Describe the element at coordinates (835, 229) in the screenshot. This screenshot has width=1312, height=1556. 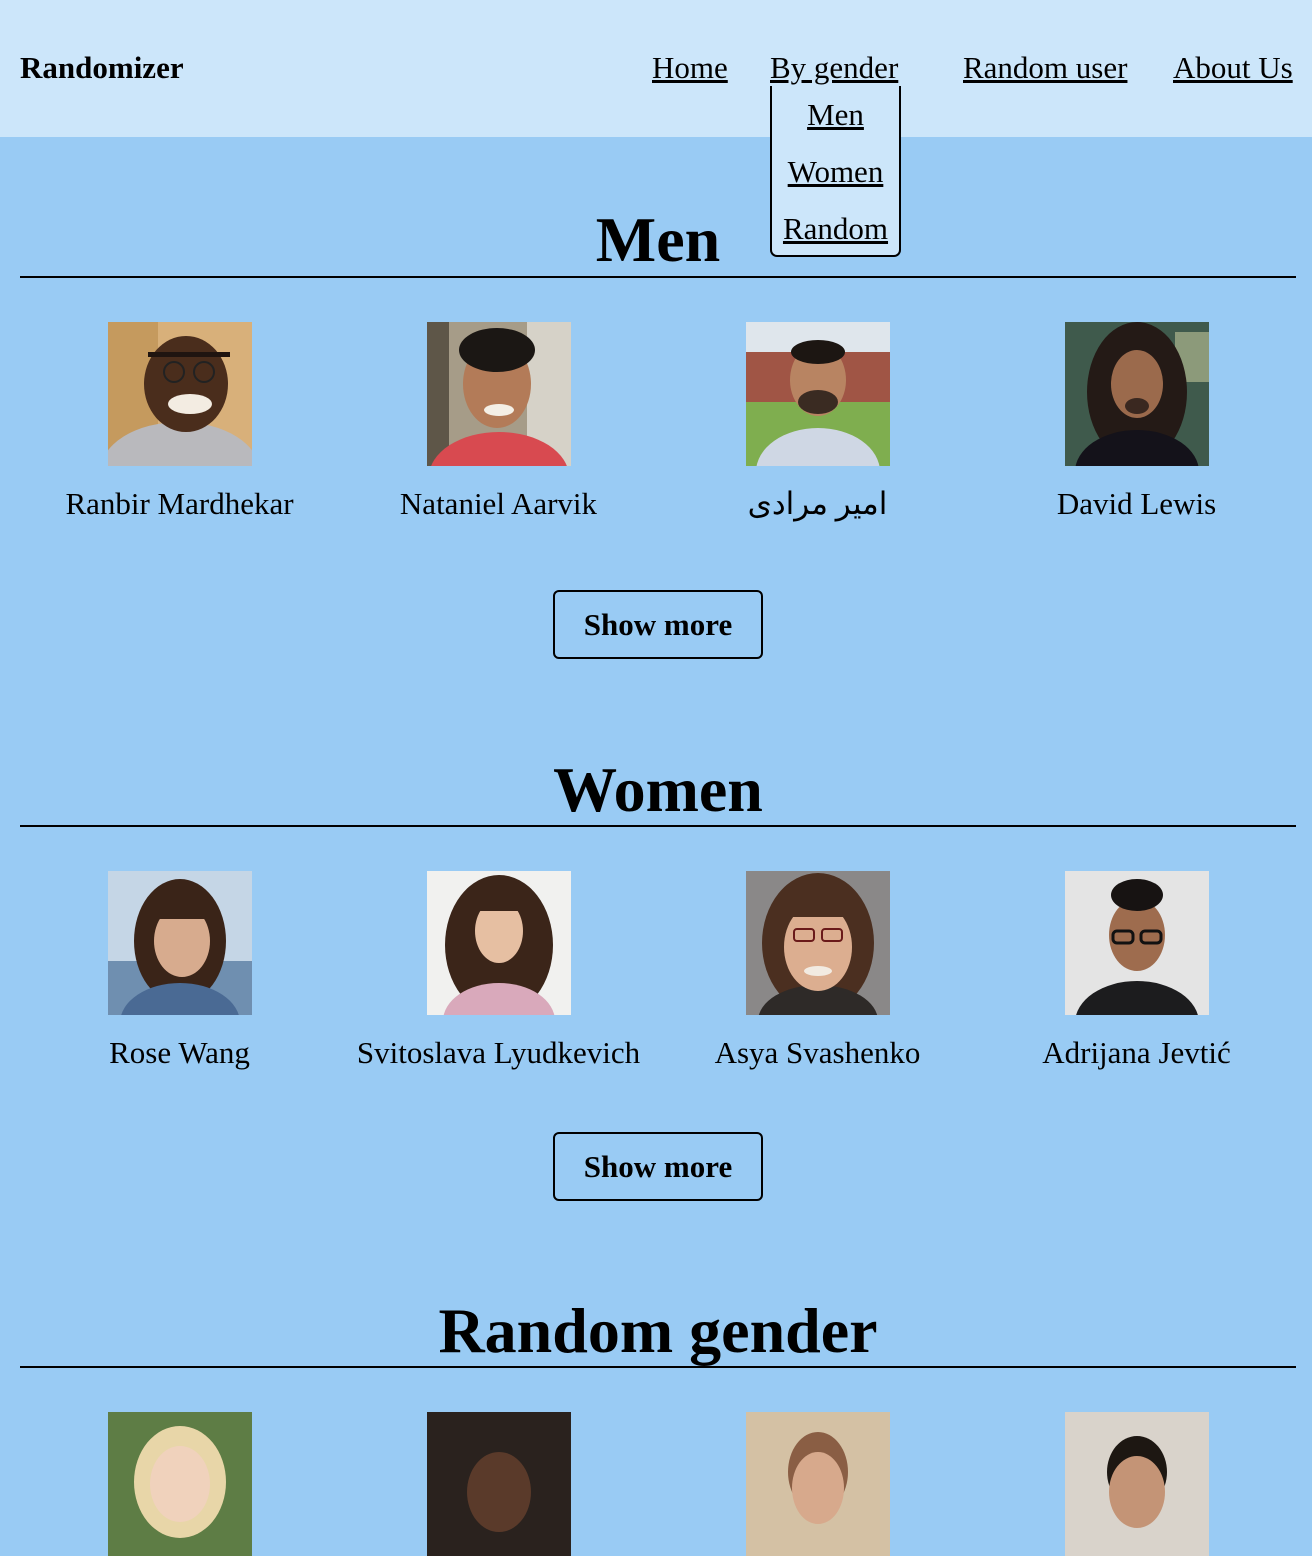
I see `dropdown-item-random: Random` at that location.